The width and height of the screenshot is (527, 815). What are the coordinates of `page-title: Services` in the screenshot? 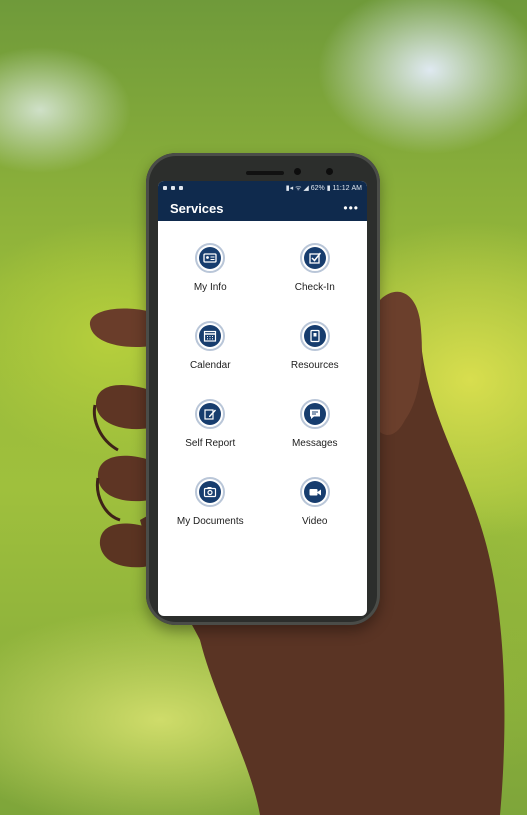 It's located at (197, 208).